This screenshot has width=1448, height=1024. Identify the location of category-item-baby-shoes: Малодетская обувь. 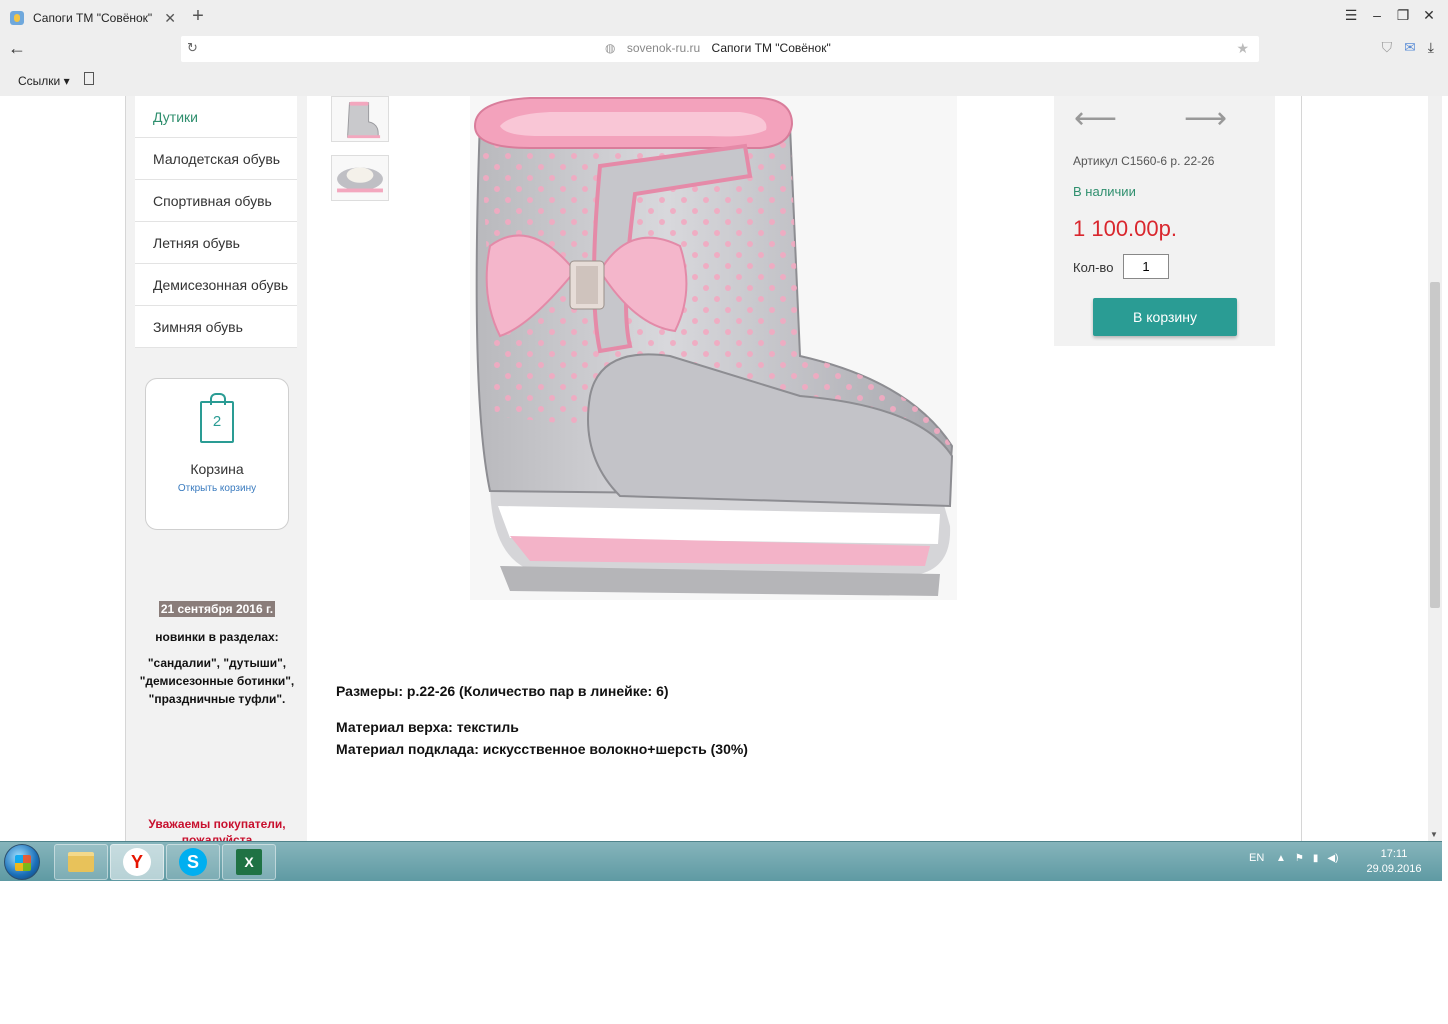
(216, 159).